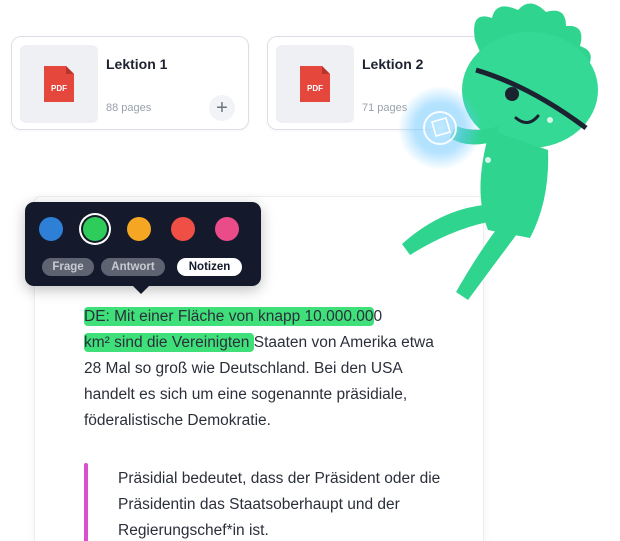 The image size is (620, 541). I want to click on color-swatch-yellow, so click(139, 229).